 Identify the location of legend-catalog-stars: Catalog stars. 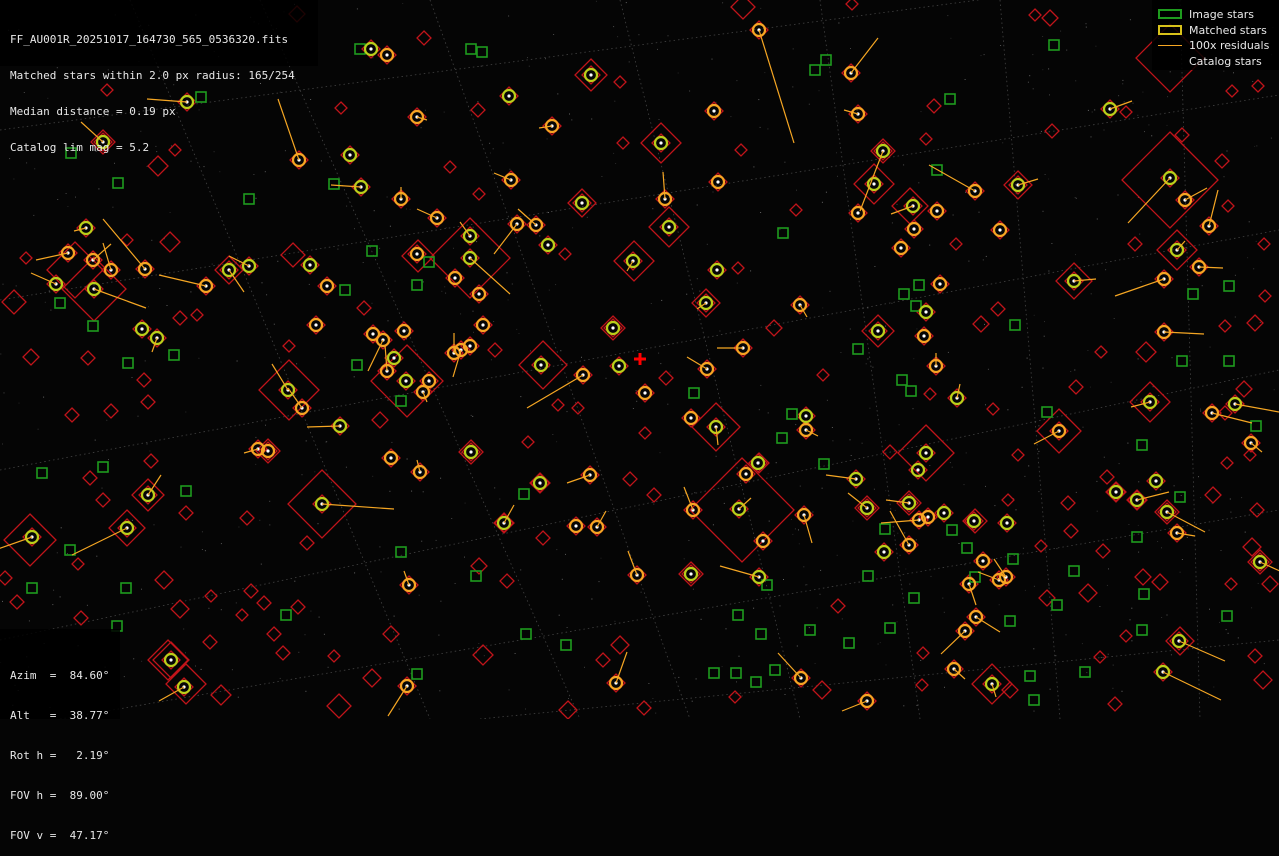
(1210, 61).